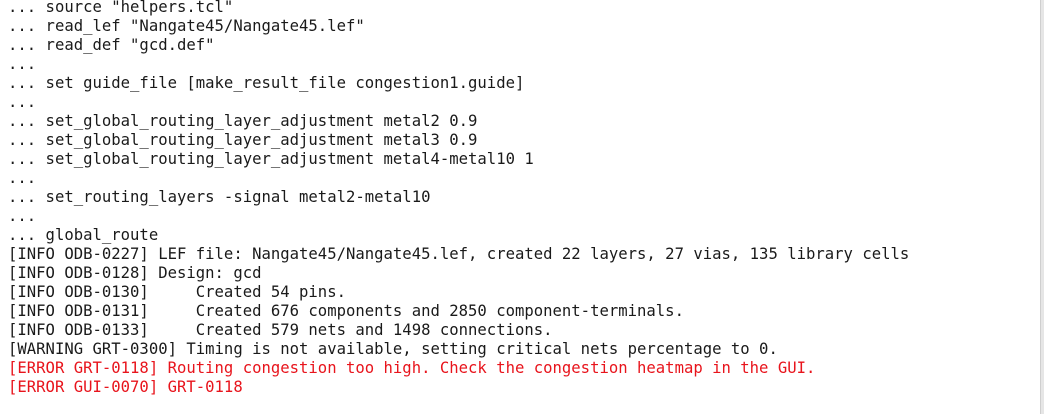  What do you see at coordinates (111, 45) in the screenshot?
I see `console-line: ... read_def "gcd.def"` at bounding box center [111, 45].